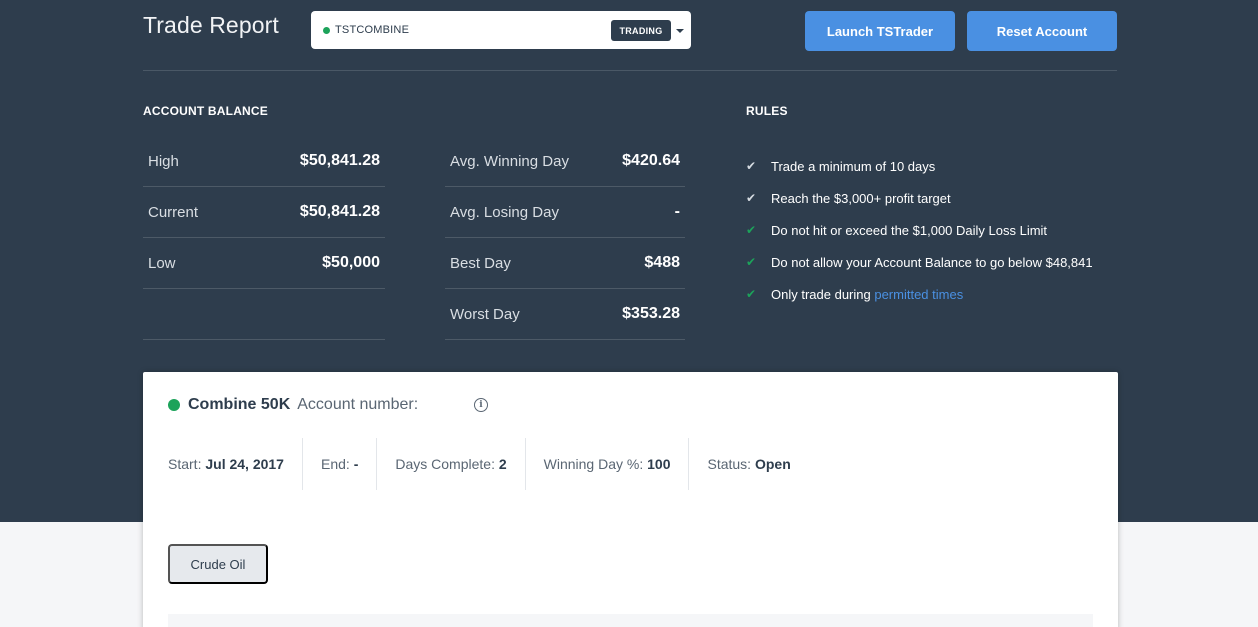  What do you see at coordinates (823, 294) in the screenshot?
I see `rule-text: Only trade during` at bounding box center [823, 294].